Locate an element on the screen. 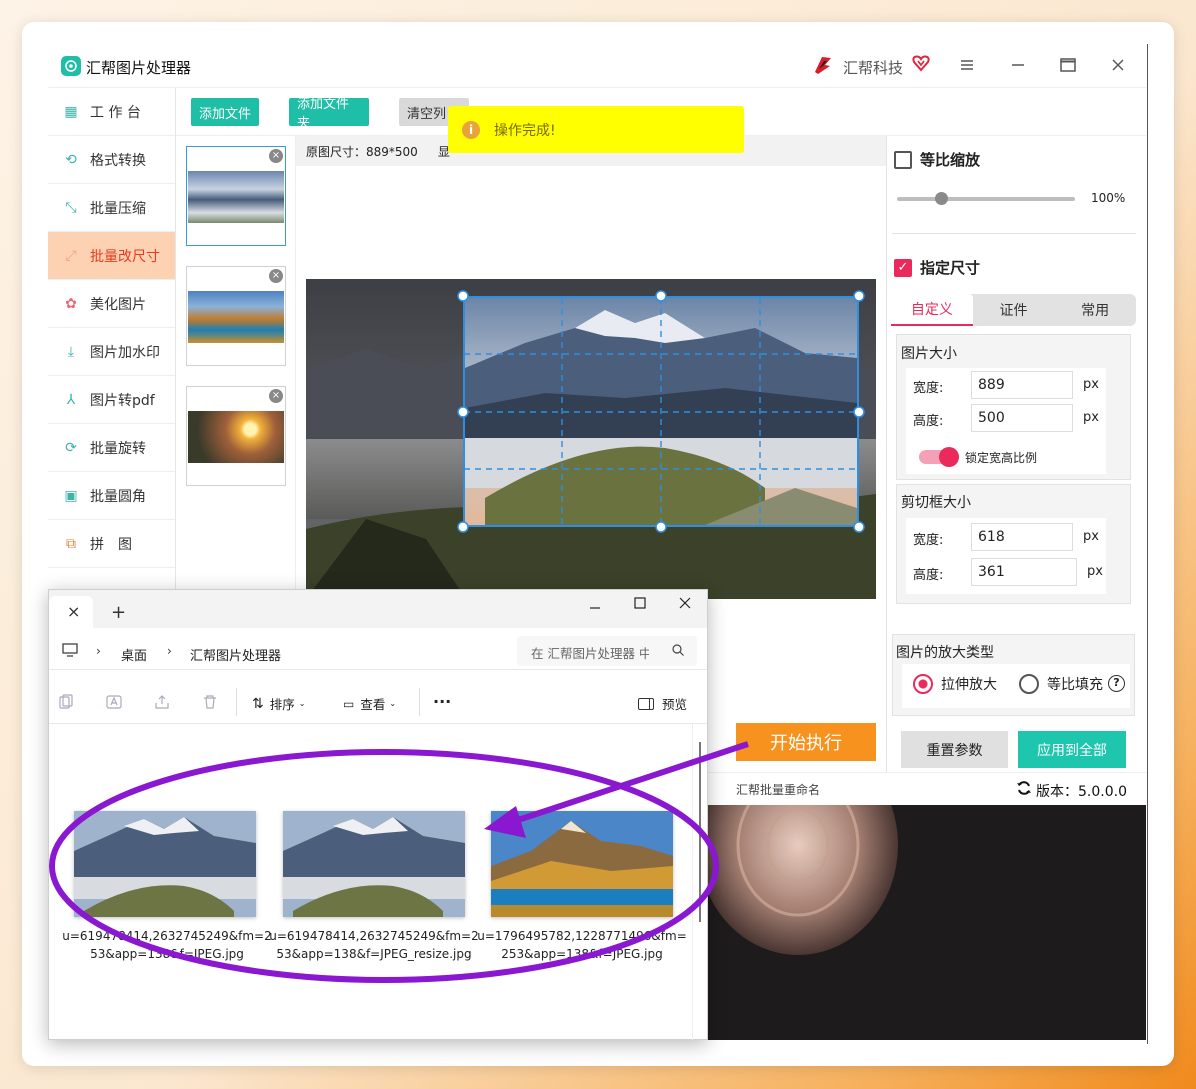  tab-custom: 自定义 is located at coordinates (932, 310).